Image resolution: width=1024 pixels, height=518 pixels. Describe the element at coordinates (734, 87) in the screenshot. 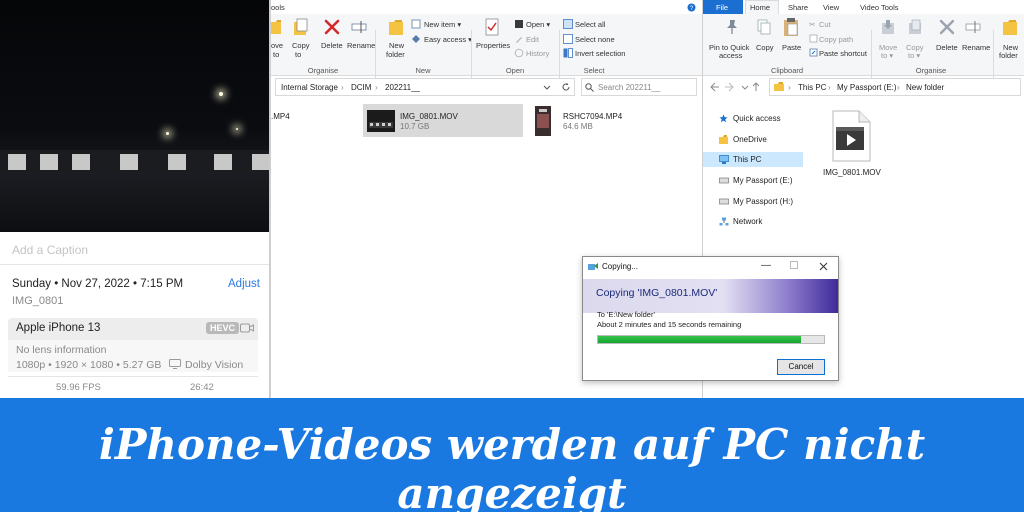

I see `nav-arrows-icon` at that location.